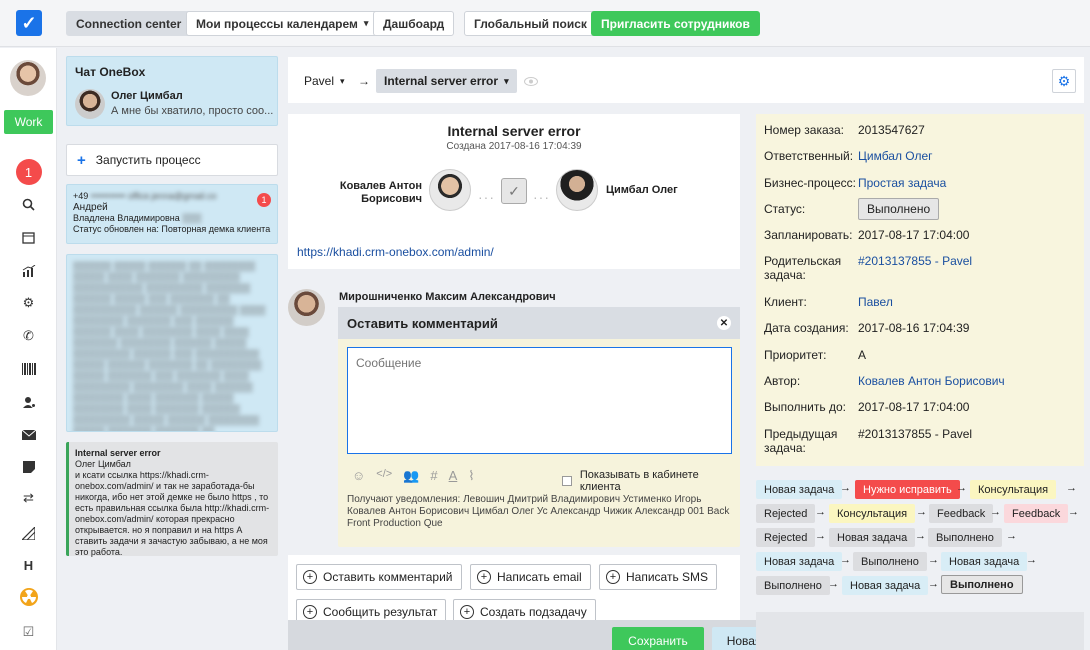 The image size is (1090, 650). Describe the element at coordinates (453, 476) in the screenshot. I see `text-color-icon: A` at that location.